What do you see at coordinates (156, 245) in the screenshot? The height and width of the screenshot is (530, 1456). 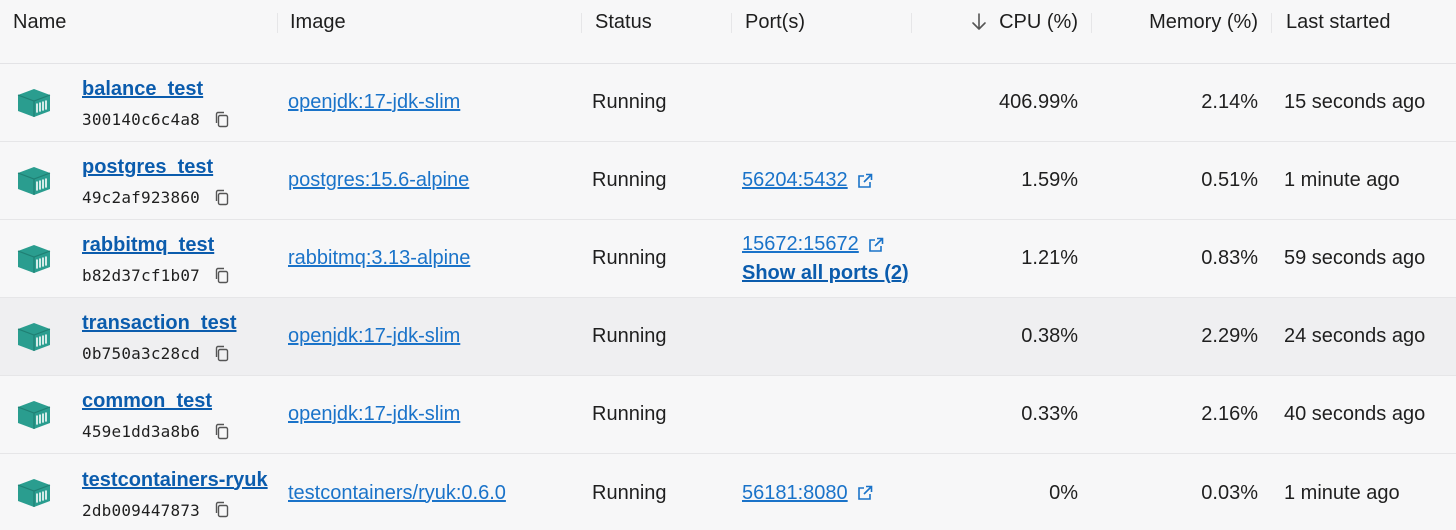 I see `container-name-link: rabbitmq_test` at bounding box center [156, 245].